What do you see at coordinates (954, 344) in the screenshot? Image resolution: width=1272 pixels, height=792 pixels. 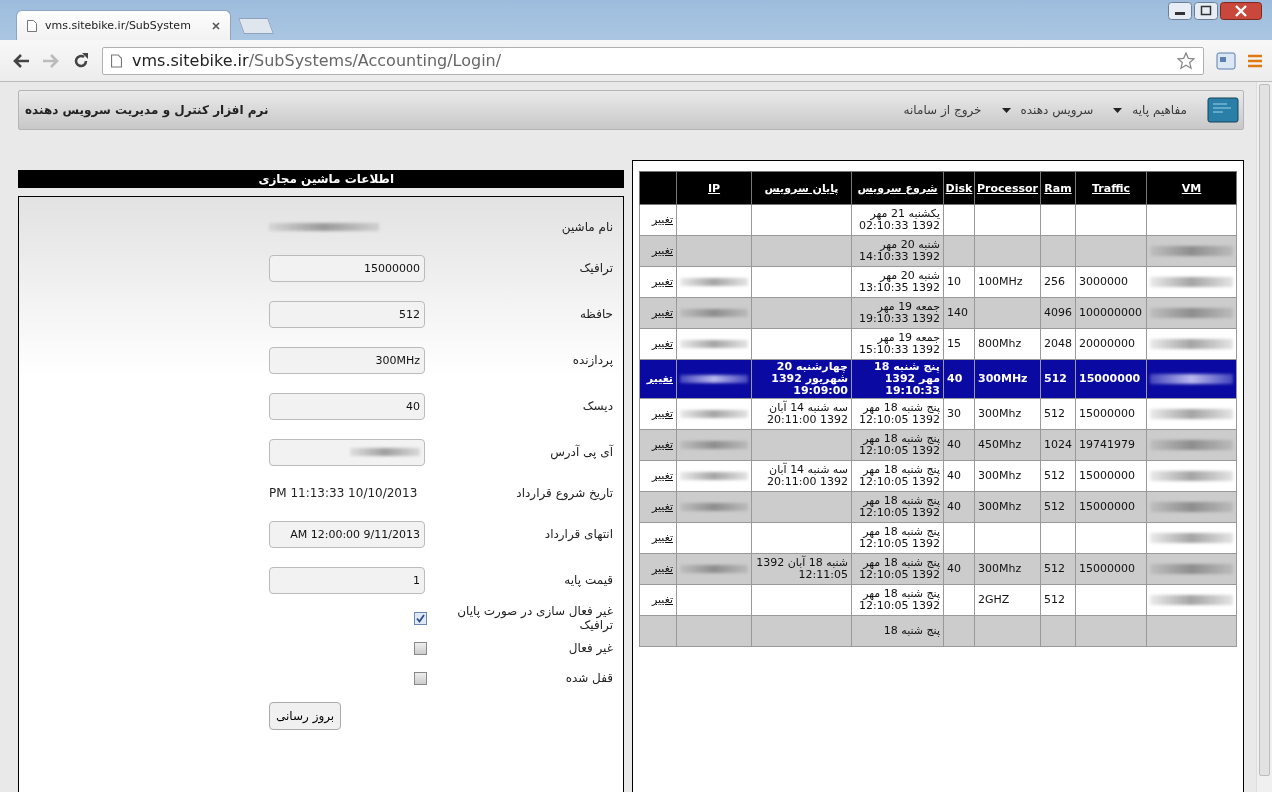 I see `table-cell: 15` at bounding box center [954, 344].